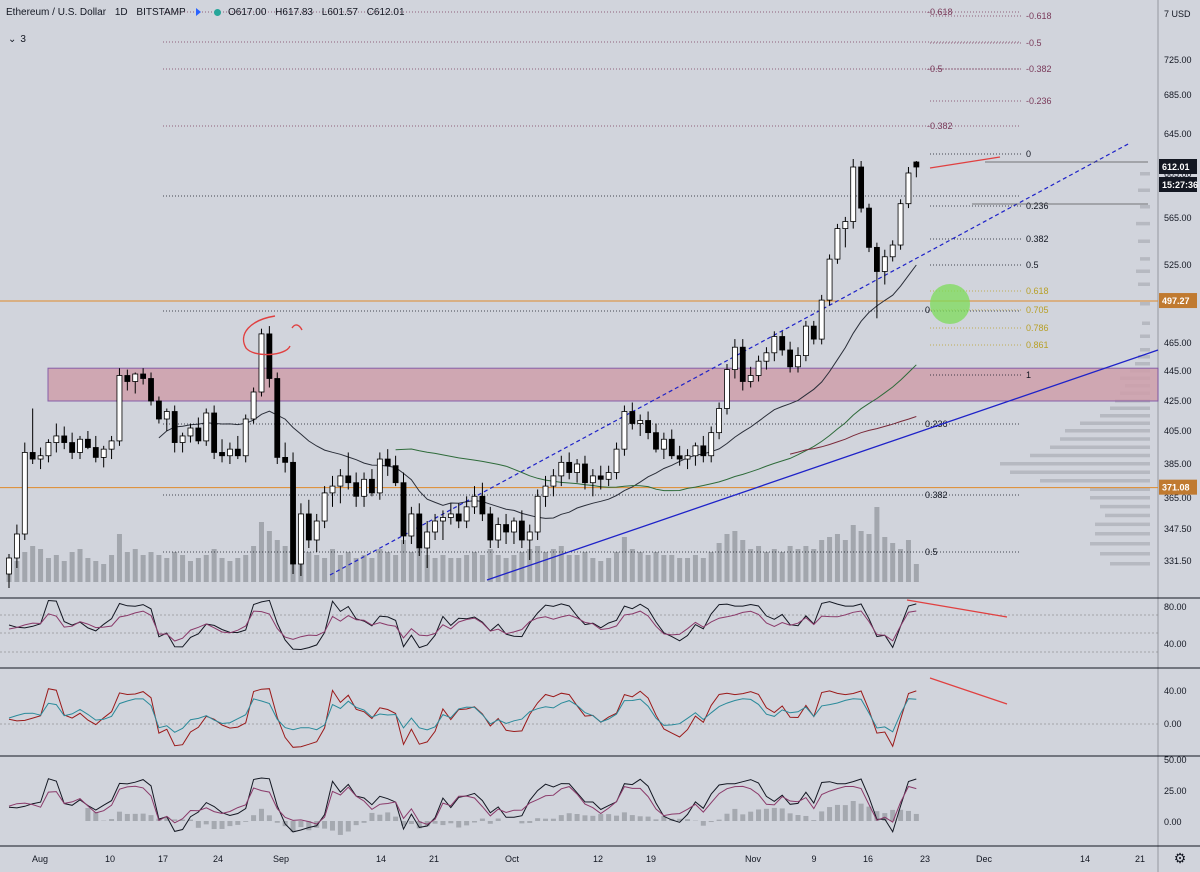 This screenshot has height=872, width=1200. I want to click on gear-icon: ⚙, so click(1180, 858).